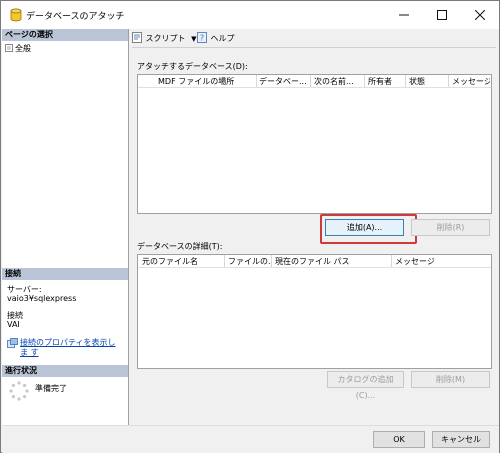 This screenshot has width=500, height=453. What do you see at coordinates (450, 379) in the screenshot?
I see `remove-detail-button: 削除(M)` at bounding box center [450, 379].